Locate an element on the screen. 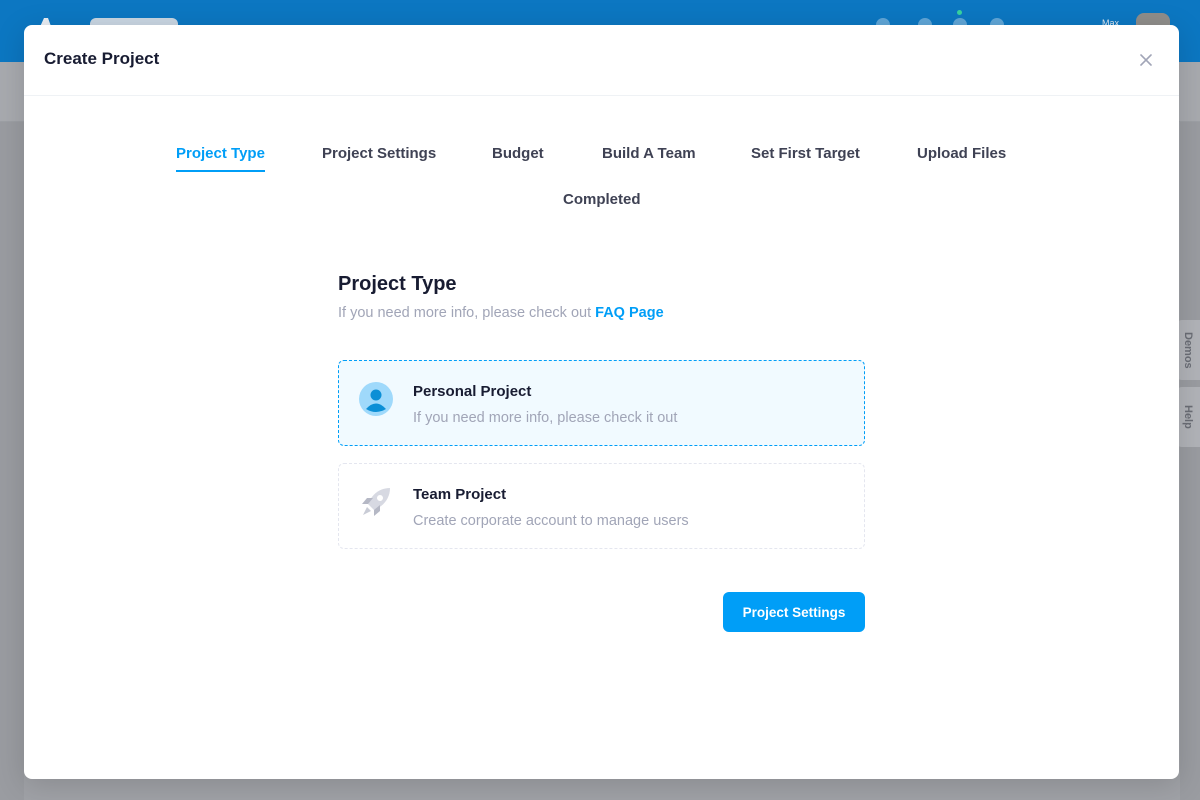  help-side-tab-label: Help is located at coordinates (1188, 417).